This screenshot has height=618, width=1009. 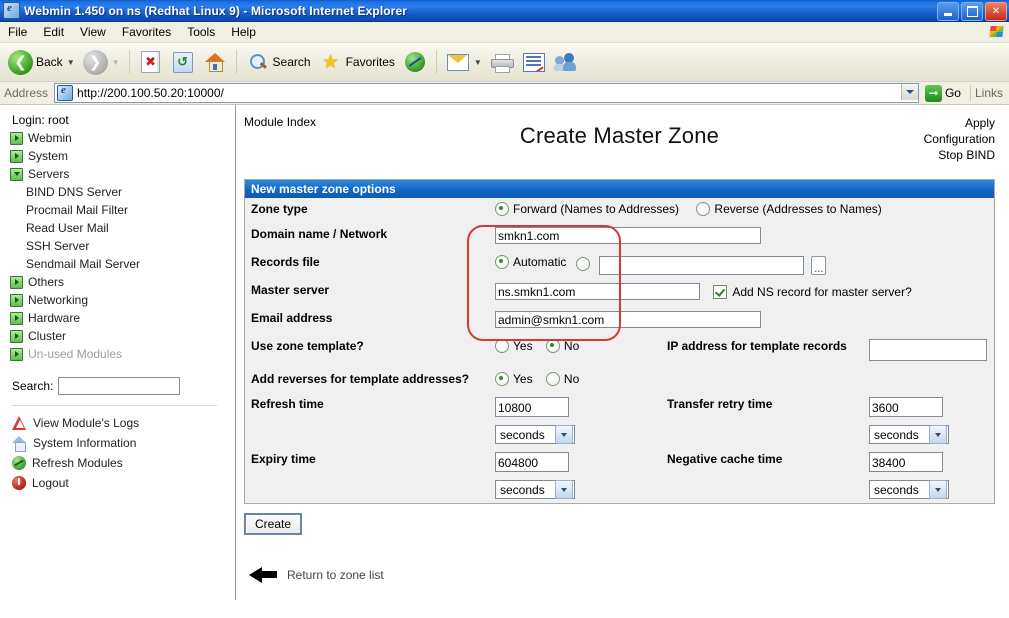 I want to click on apply-link: Apply, so click(x=959, y=123).